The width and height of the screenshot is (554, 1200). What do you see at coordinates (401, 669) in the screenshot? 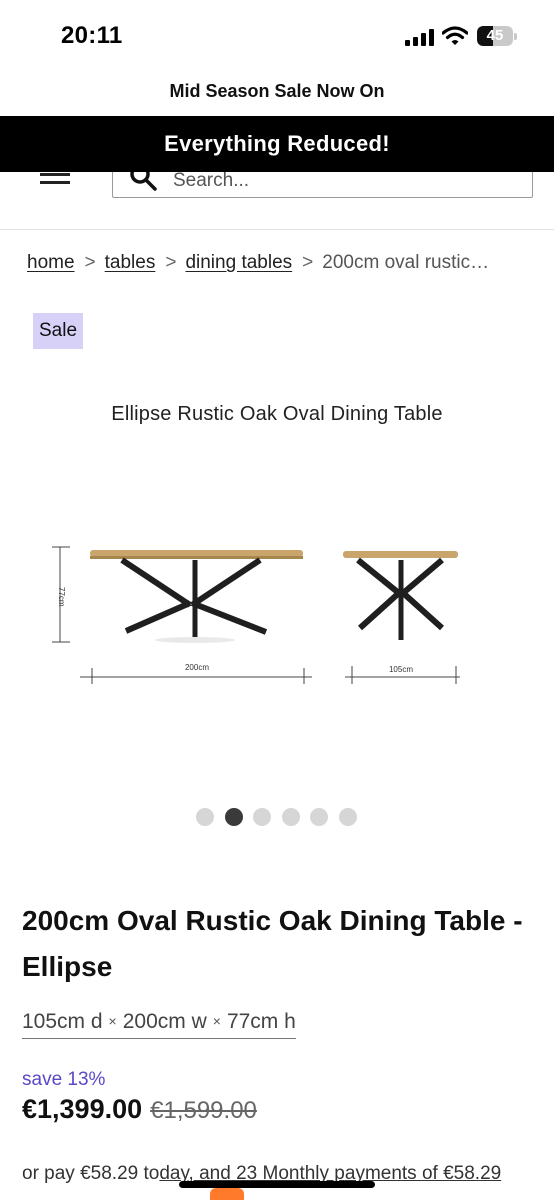
I see `width-label: 105cm` at bounding box center [401, 669].